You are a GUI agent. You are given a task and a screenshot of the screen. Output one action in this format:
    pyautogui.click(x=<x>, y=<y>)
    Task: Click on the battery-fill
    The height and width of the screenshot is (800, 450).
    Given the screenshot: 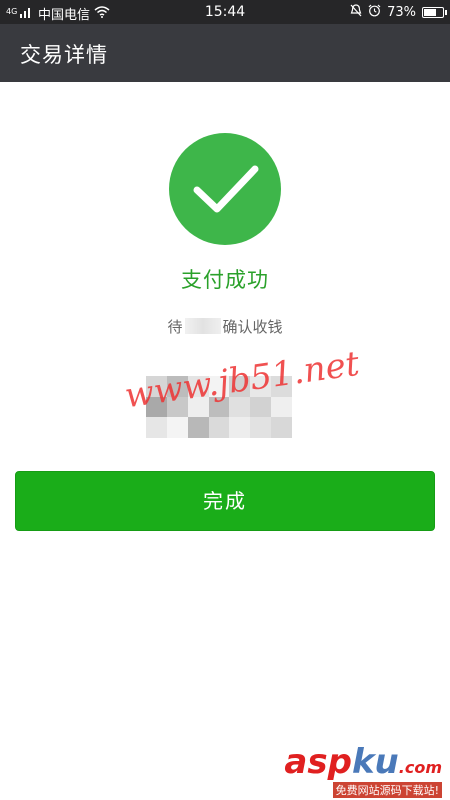 What is the action you would take?
    pyautogui.click(x=430, y=12)
    